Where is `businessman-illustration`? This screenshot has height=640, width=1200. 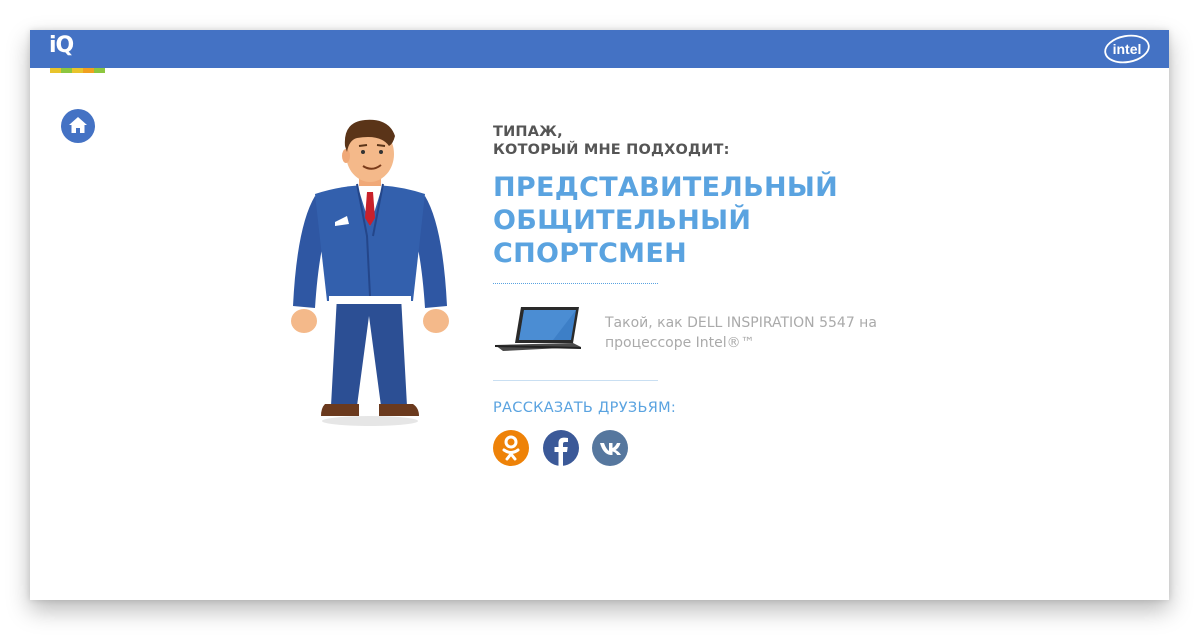
businessman-illustration is located at coordinates (370, 272).